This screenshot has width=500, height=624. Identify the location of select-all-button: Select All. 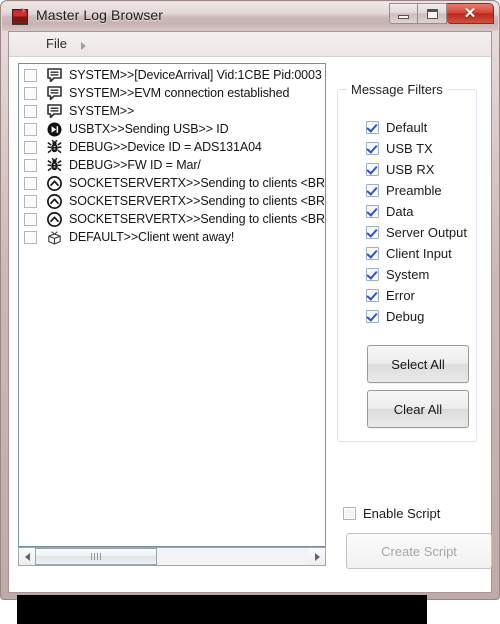
(418, 364).